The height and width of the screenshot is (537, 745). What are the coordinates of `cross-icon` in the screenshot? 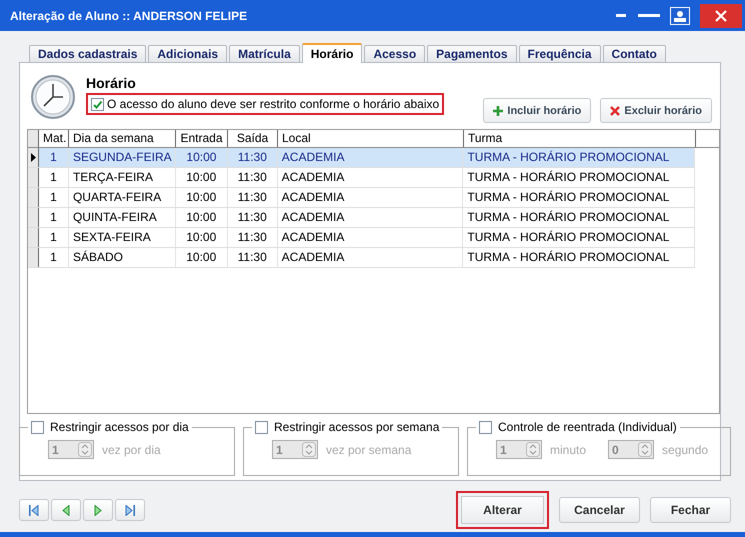 It's located at (615, 111).